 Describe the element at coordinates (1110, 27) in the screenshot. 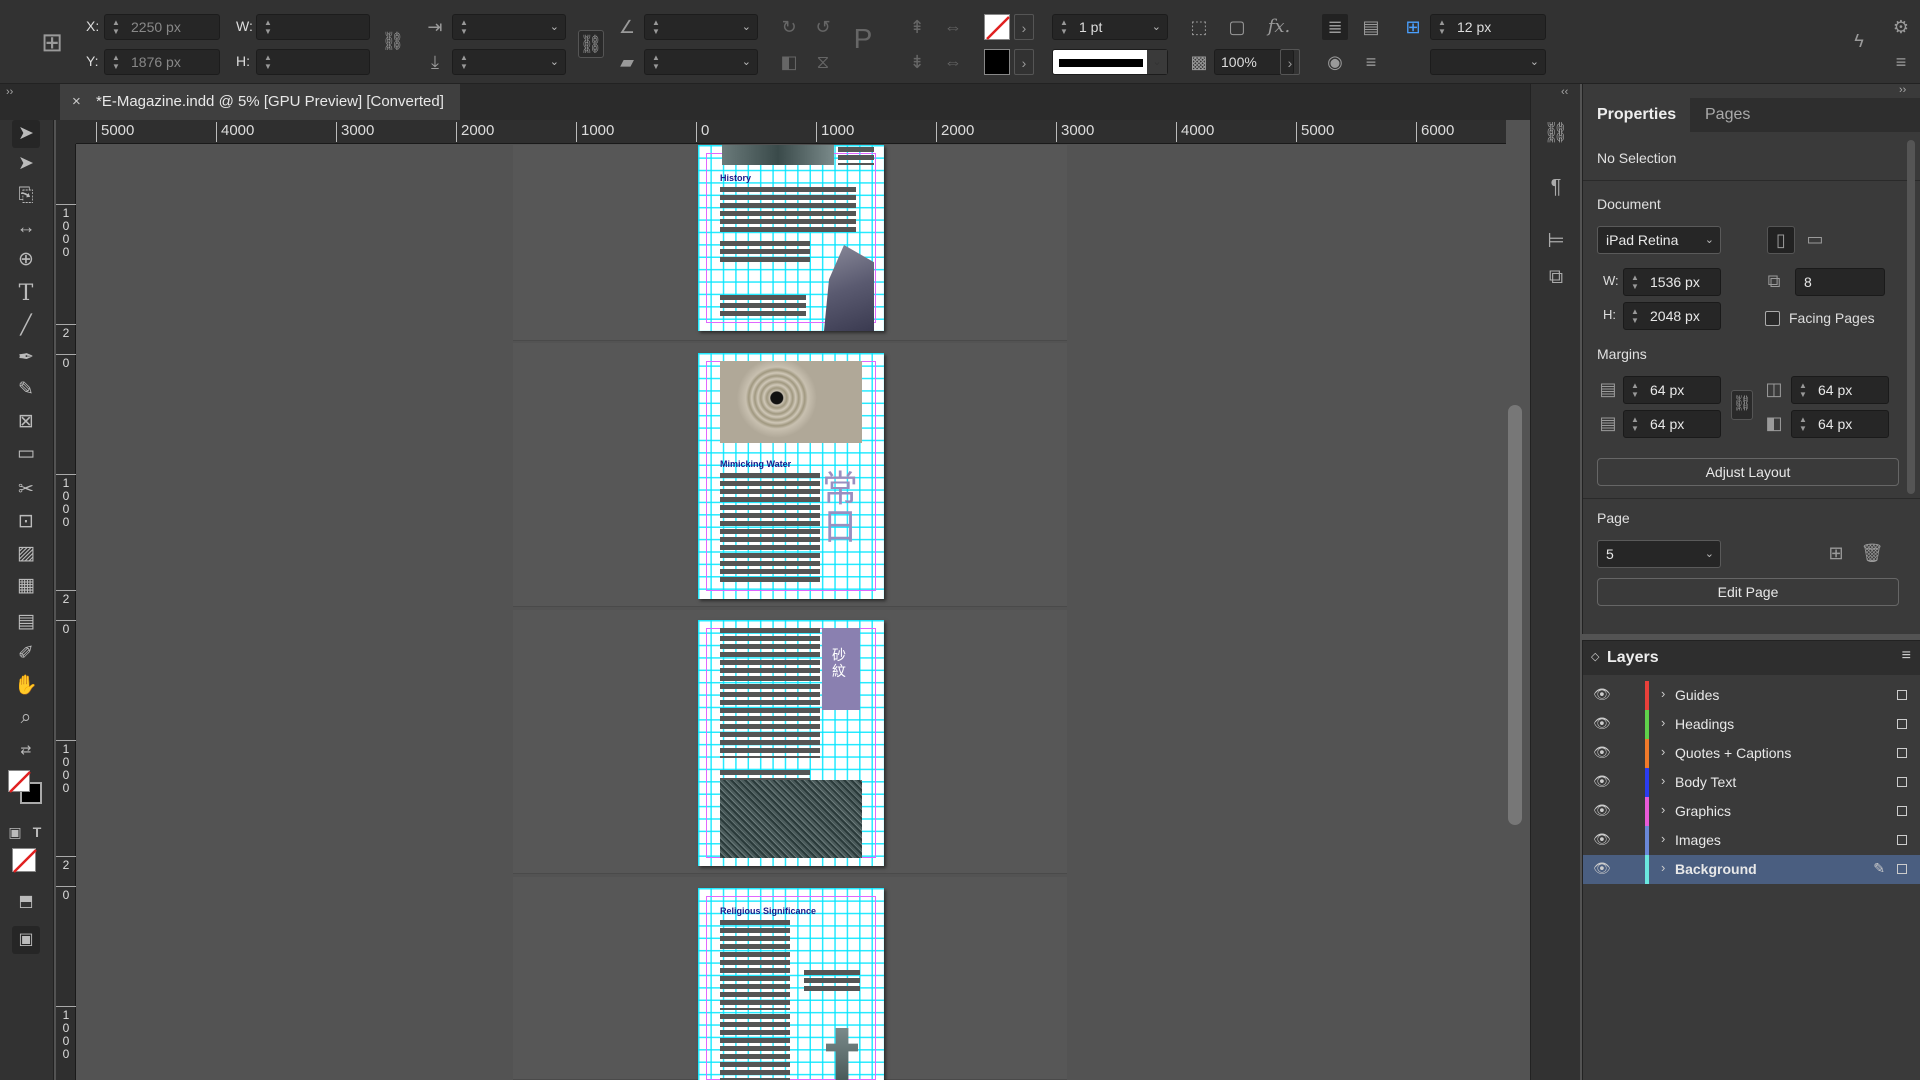

I see `stroke-weight-field: ▲ ▼ 1 pt ⌄` at that location.